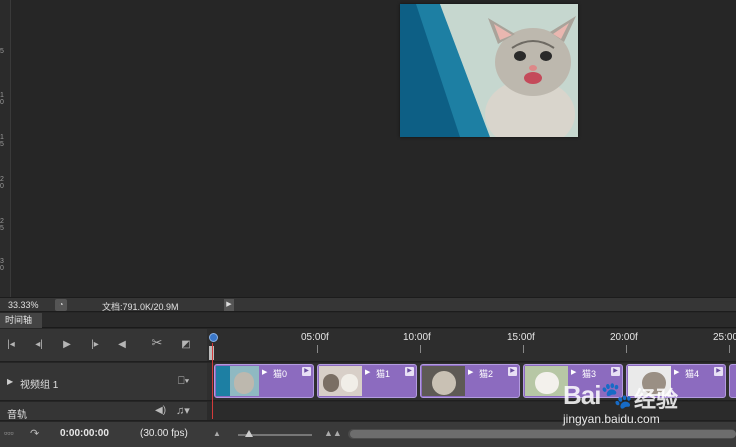  Describe the element at coordinates (264, 381) in the screenshot. I see `clip-0: ▶ 猫0 ▶` at that location.